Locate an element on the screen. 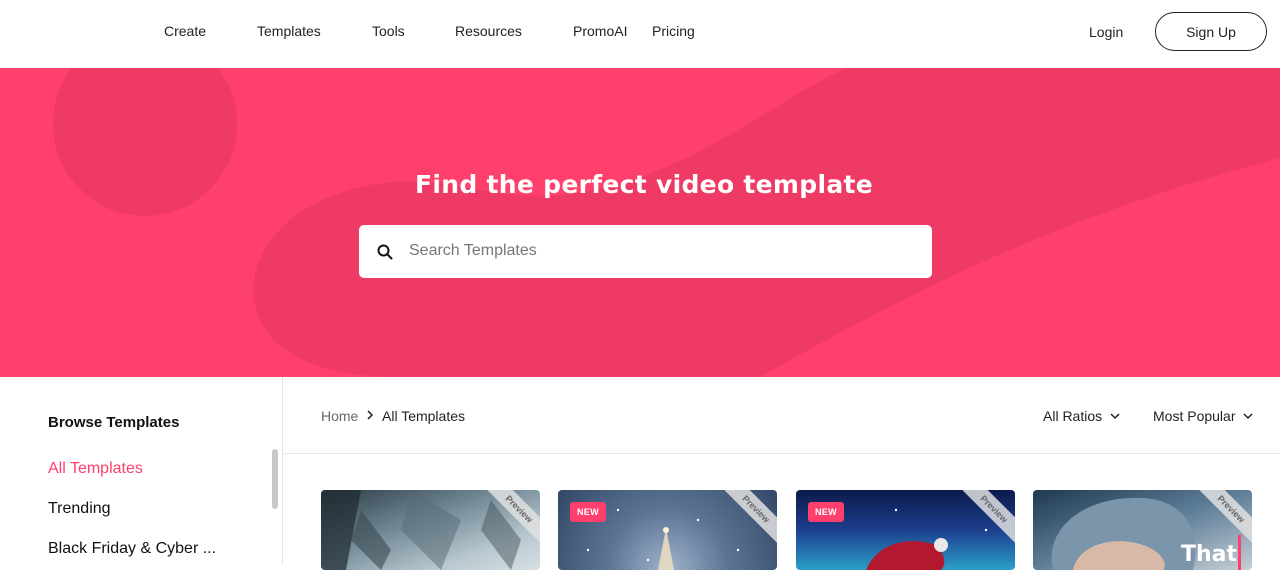  nav-promoai: PromoAI is located at coordinates (600, 31).